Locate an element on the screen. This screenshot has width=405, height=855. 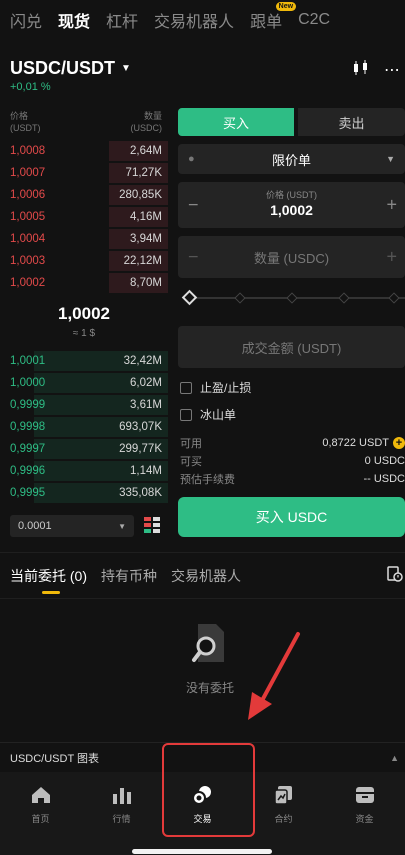
orderbook-row: 0,9996 1,14M is located at coordinates (84, 471).